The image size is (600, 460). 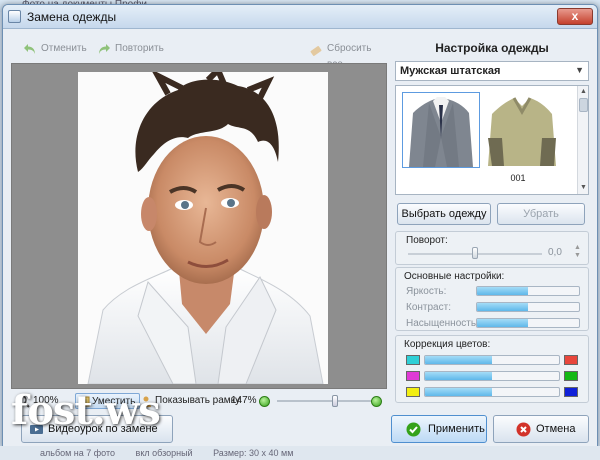 I want to click on close-button: x, so click(x=575, y=16).